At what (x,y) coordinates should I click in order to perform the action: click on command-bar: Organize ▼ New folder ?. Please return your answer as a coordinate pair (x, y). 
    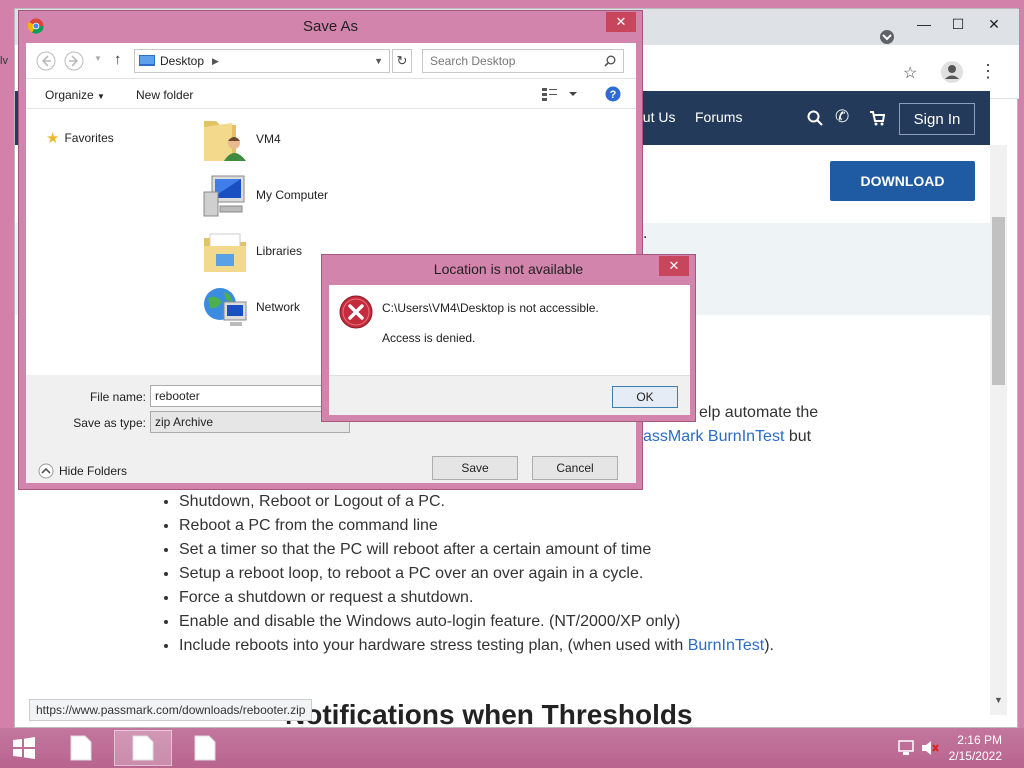
    Looking at the image, I should click on (331, 94).